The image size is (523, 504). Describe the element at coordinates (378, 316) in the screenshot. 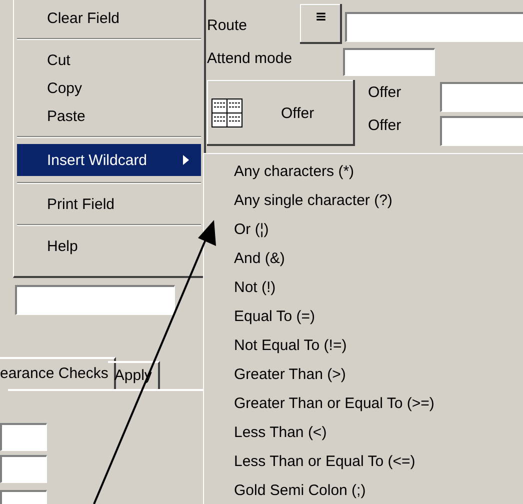

I see `menu-item: Equal To (=)` at that location.